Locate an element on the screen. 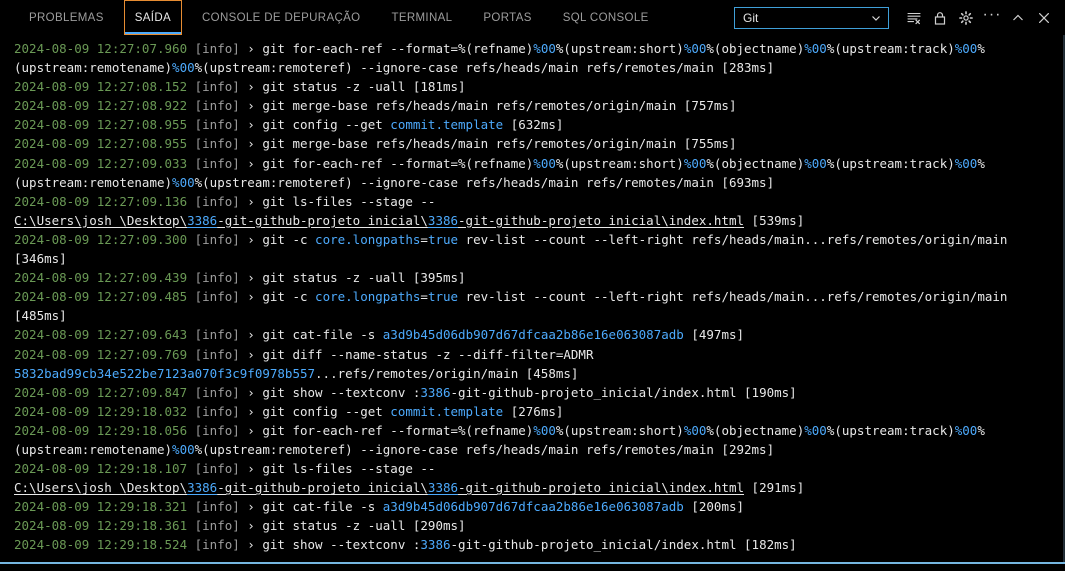 The width and height of the screenshot is (1065, 571). more-actions-button: ··· is located at coordinates (992, 18).